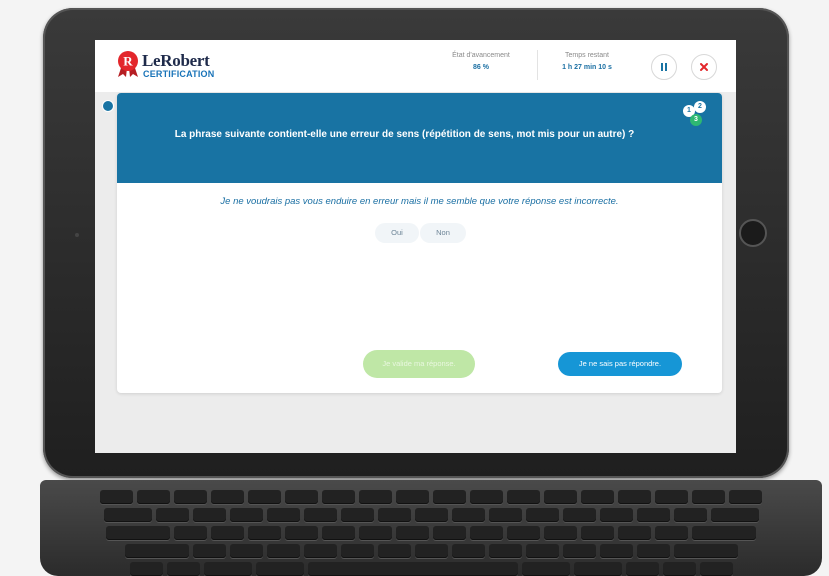 The height and width of the screenshot is (576, 829). I want to click on choice-oui-button: Oui, so click(397, 233).